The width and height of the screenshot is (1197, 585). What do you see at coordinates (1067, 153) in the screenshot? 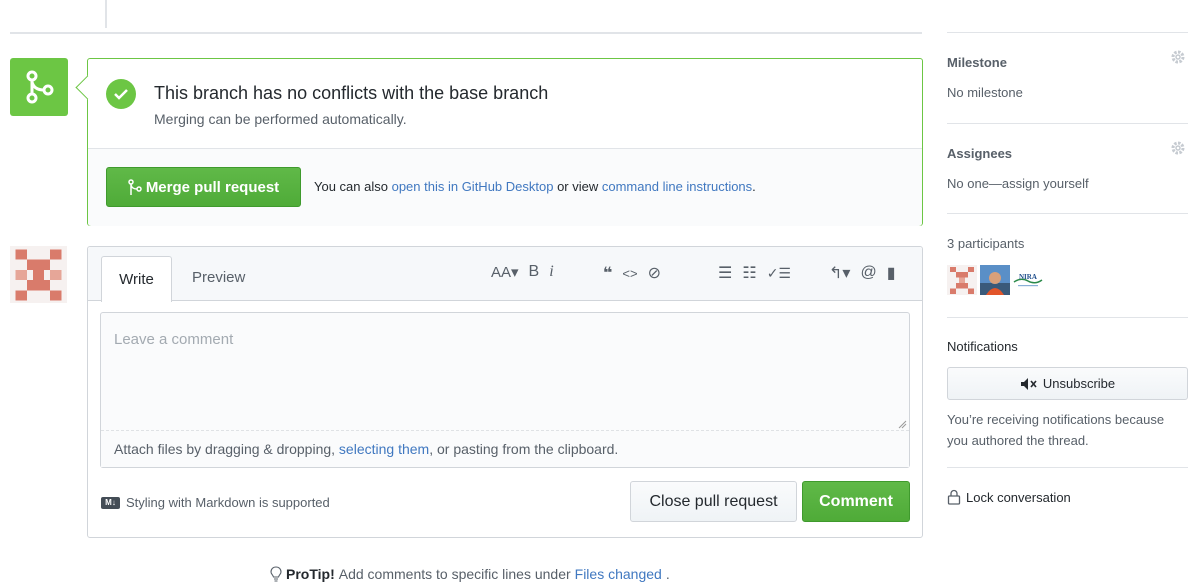
I see `assignees-heading: Assignees` at bounding box center [1067, 153].